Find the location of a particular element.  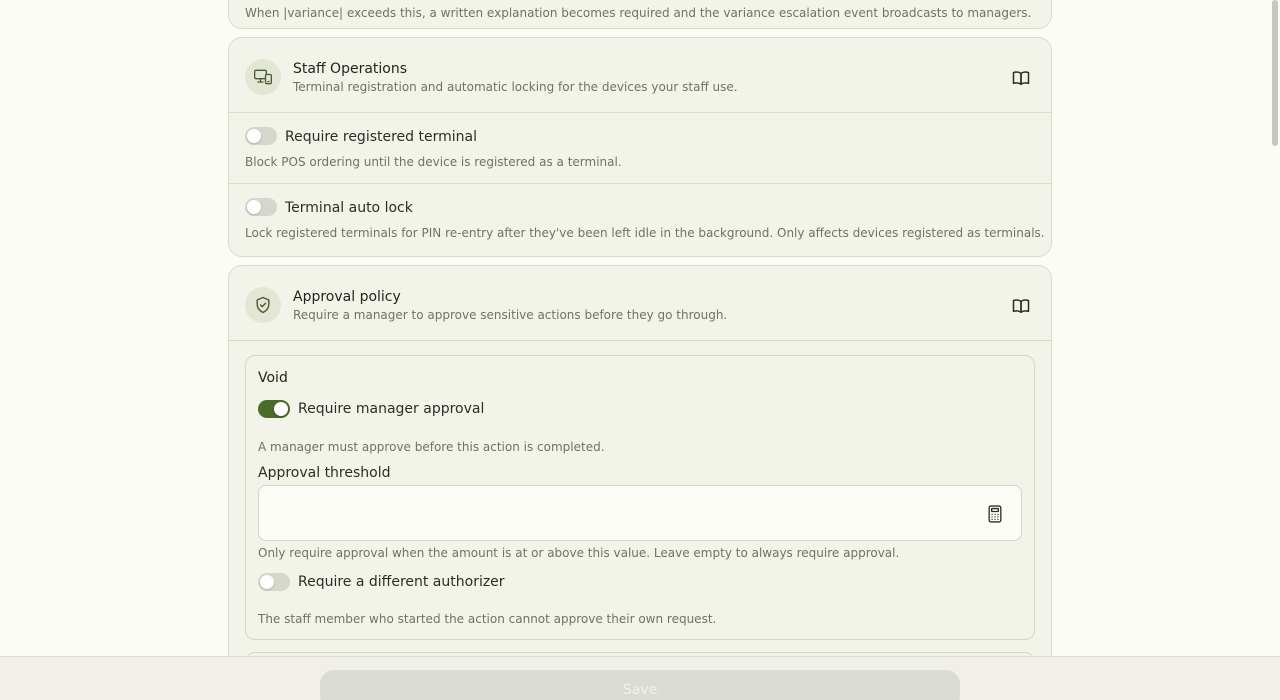

void-section-title: Void is located at coordinates (273, 378).